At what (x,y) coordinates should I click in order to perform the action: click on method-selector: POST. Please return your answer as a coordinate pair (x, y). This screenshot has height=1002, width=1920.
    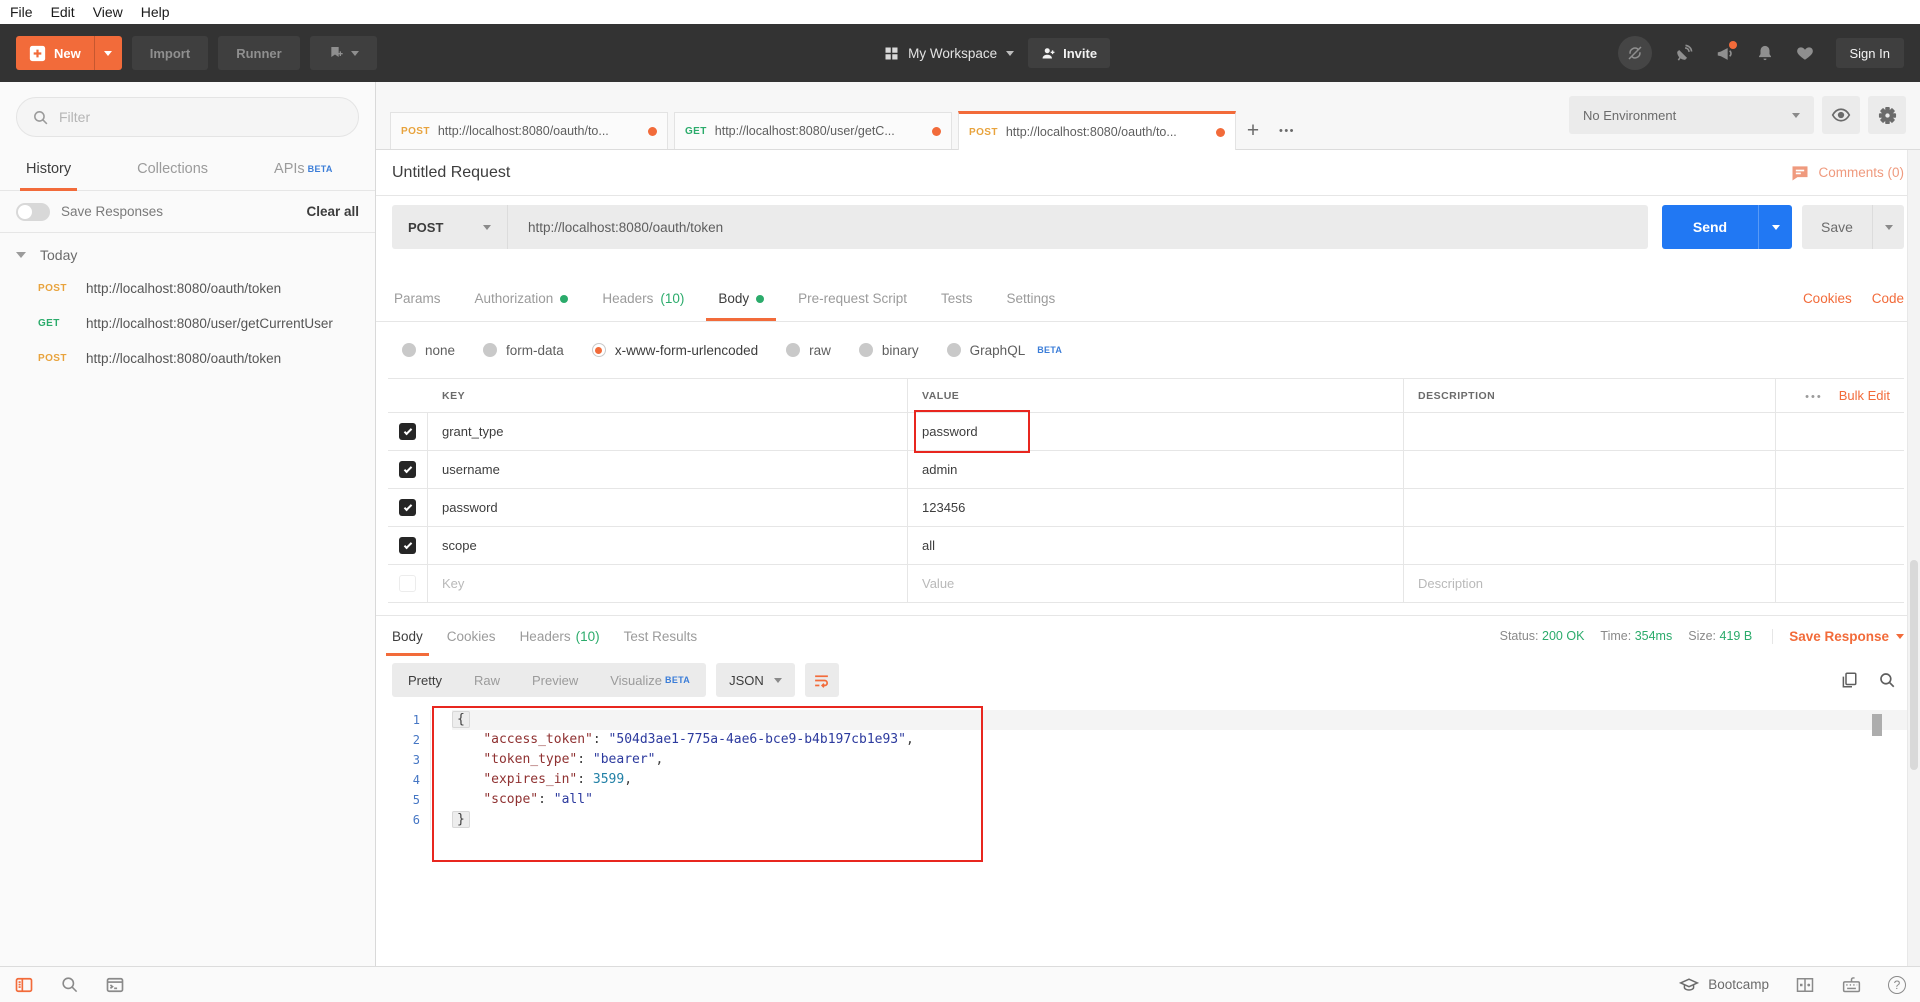
    Looking at the image, I should click on (450, 227).